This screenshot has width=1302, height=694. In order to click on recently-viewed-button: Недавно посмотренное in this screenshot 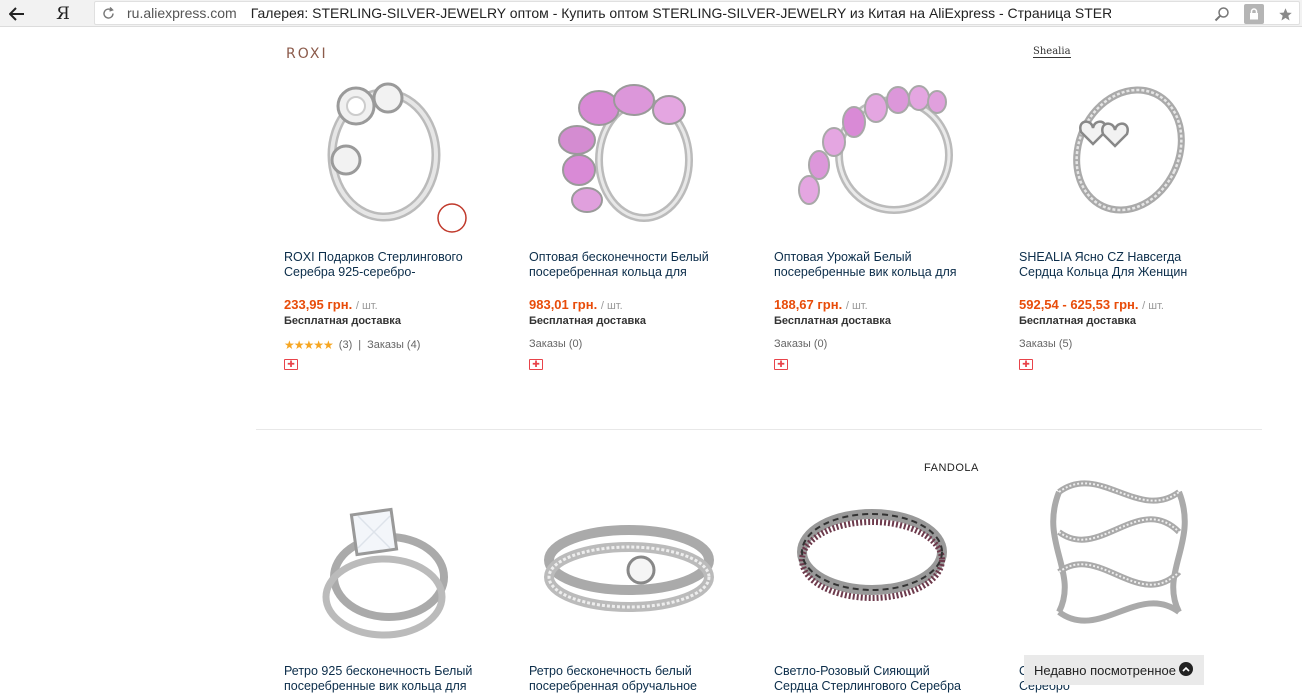, I will do `click(1114, 670)`.